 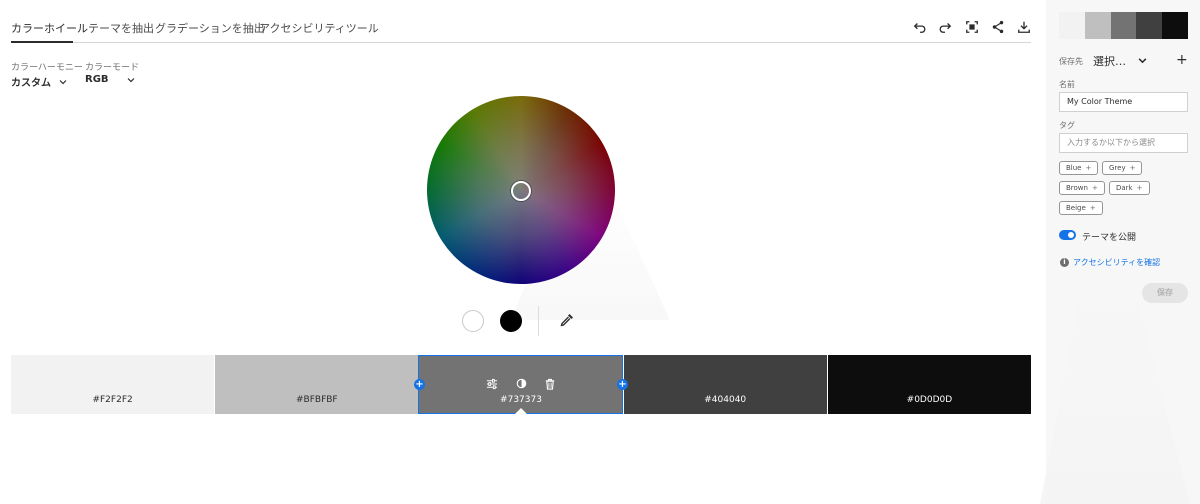 What do you see at coordinates (1024, 27) in the screenshot?
I see `download-icon` at bounding box center [1024, 27].